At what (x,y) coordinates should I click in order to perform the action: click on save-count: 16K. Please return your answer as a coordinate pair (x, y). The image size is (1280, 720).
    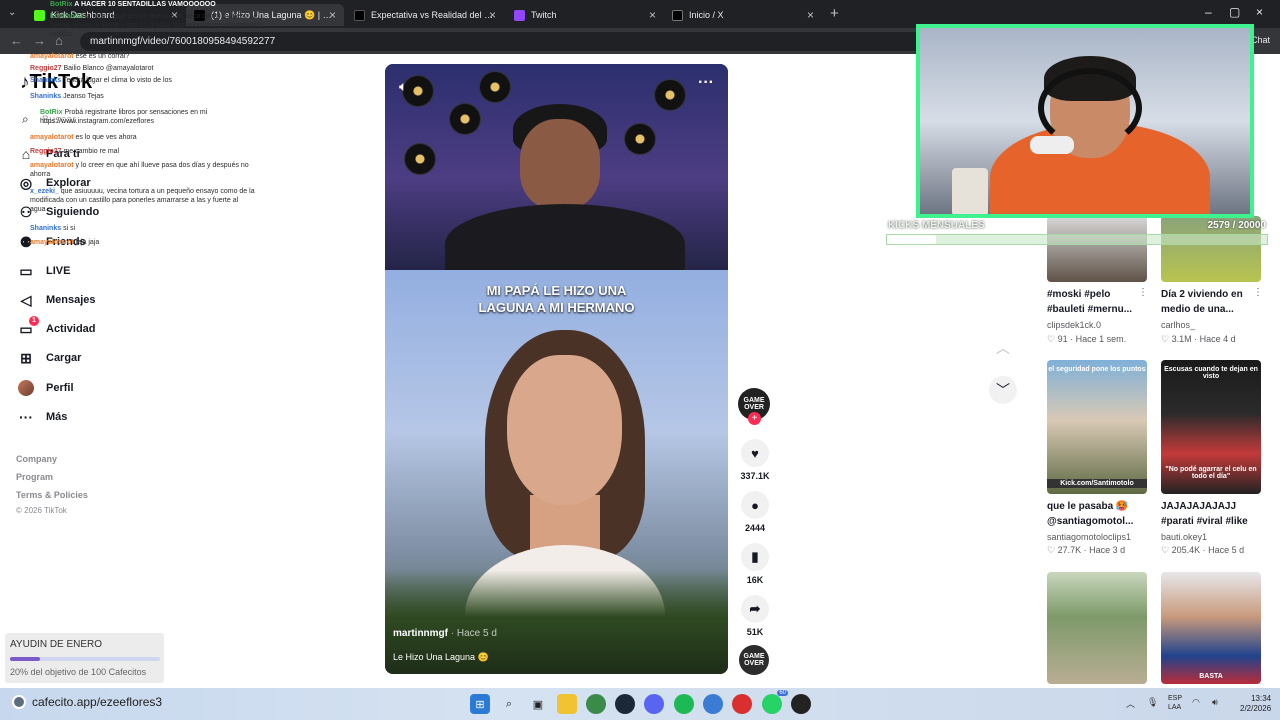
    Looking at the image, I should click on (755, 580).